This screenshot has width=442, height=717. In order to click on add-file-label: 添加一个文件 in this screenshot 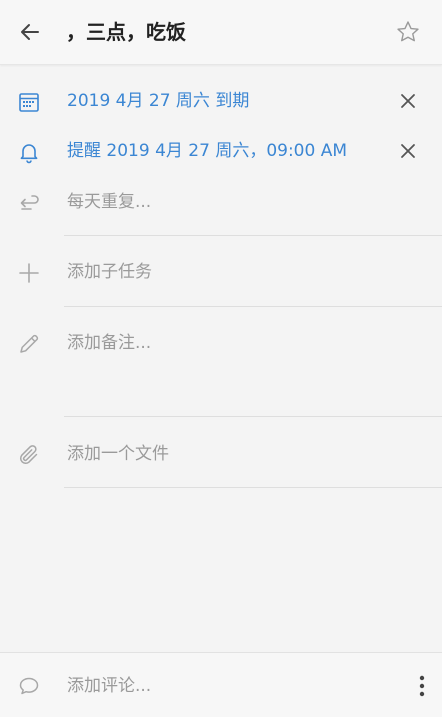, I will do `click(118, 454)`.